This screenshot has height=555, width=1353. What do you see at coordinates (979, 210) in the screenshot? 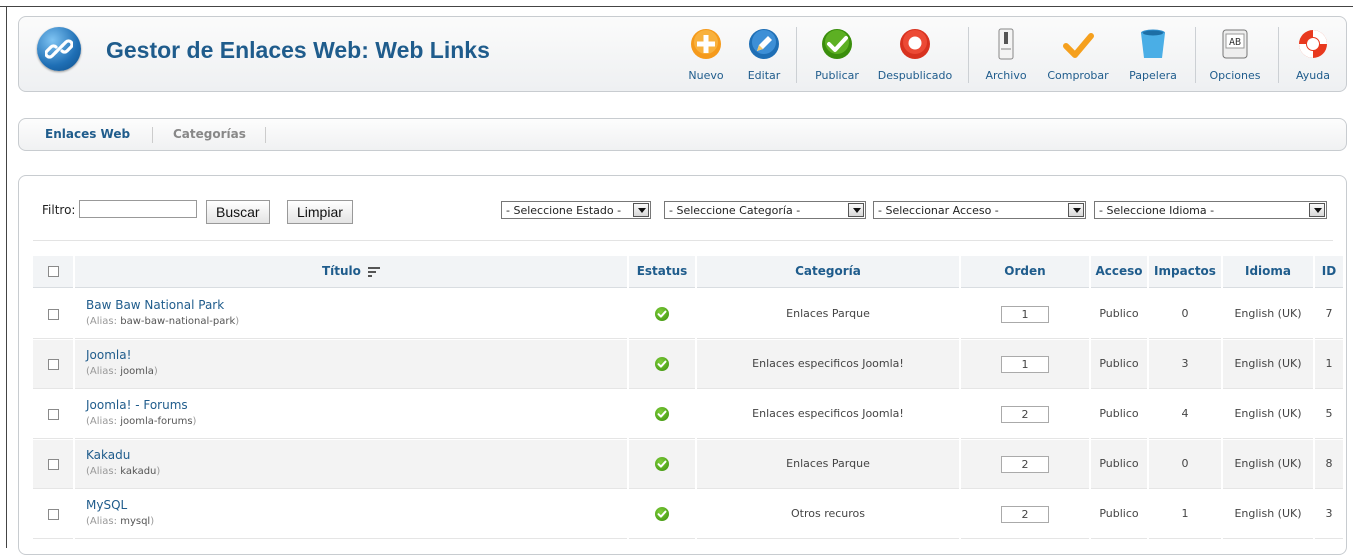
I see `access-select: - Seleccionar Acceso -` at bounding box center [979, 210].